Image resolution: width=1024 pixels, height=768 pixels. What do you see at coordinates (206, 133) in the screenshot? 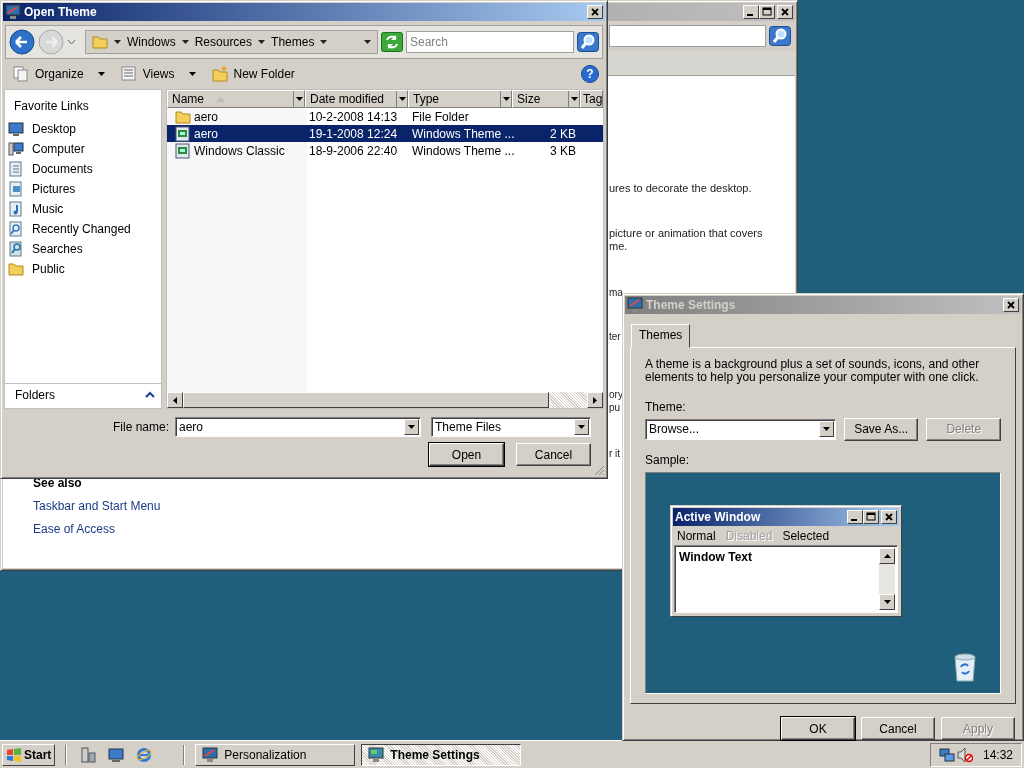
I see `file-name: aero` at bounding box center [206, 133].